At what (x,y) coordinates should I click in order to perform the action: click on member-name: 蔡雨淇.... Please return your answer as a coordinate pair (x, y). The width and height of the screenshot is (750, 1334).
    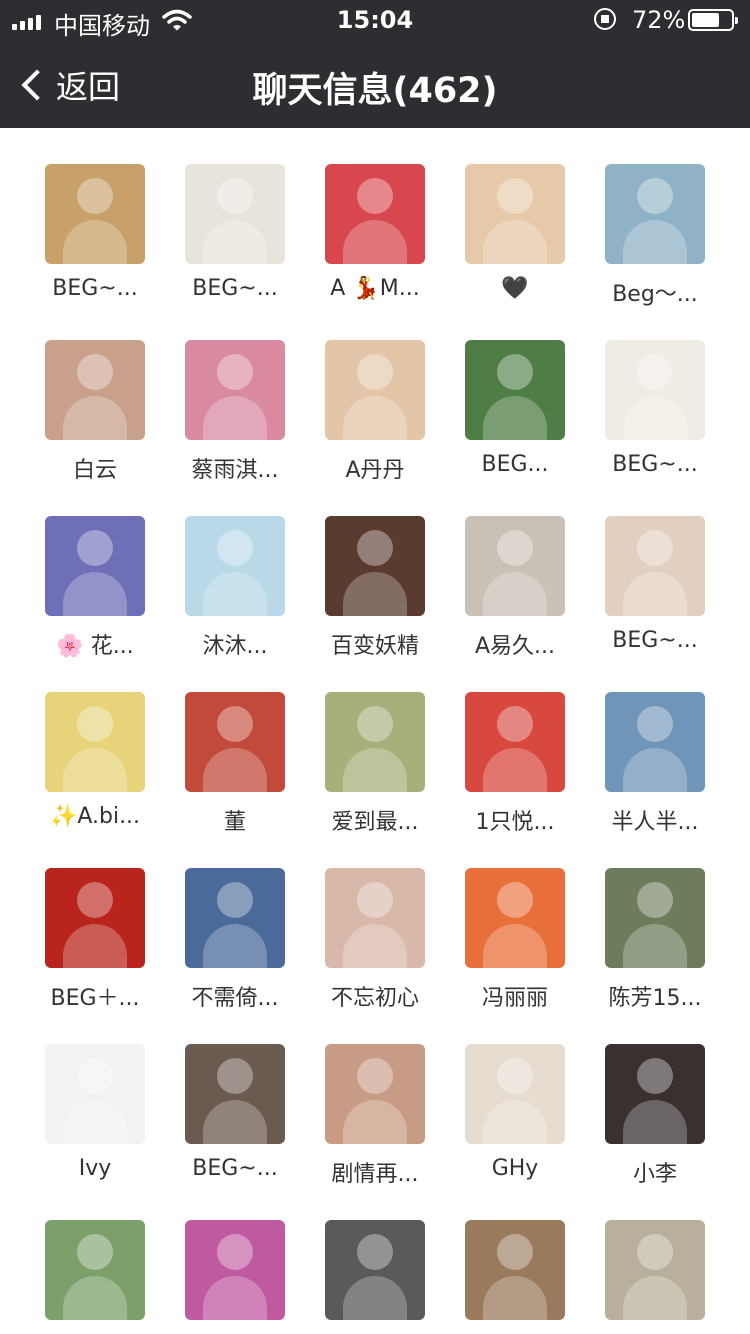
    Looking at the image, I should click on (235, 470).